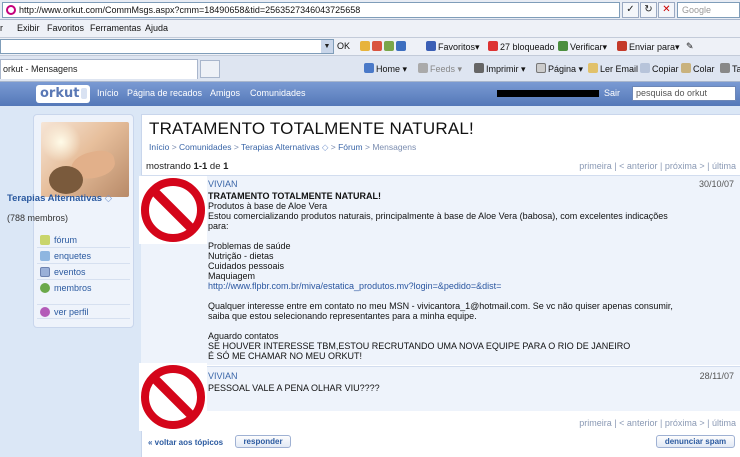 Image resolution: width=740 pixels, height=457 pixels. Describe the element at coordinates (83, 240) in the screenshot. I see `sidebar-item-forum: fórum` at that location.